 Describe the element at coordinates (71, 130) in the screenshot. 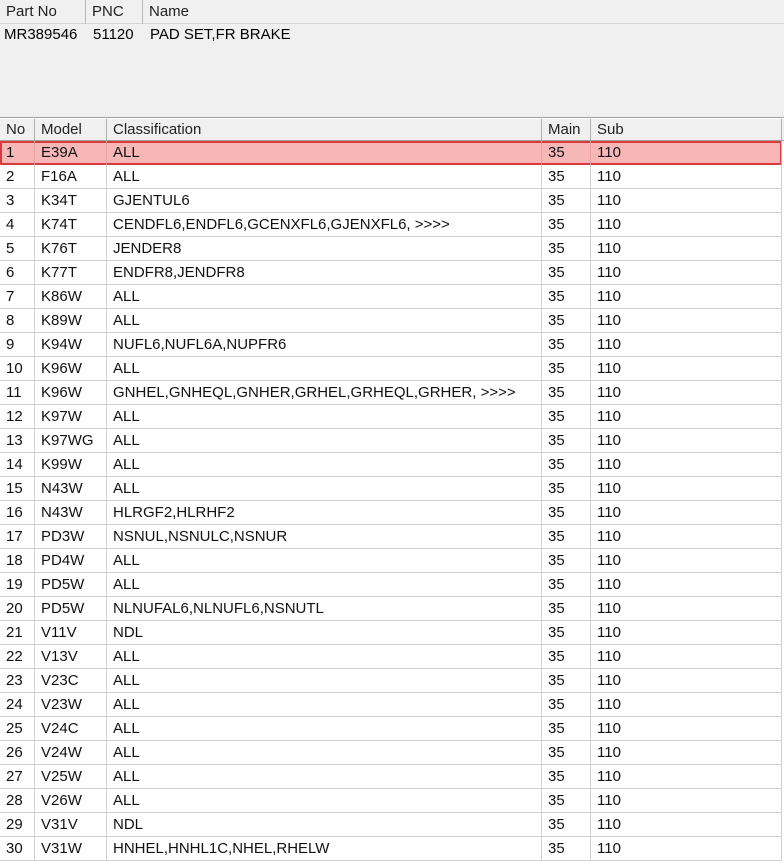

I see `column-header-model: Model` at that location.